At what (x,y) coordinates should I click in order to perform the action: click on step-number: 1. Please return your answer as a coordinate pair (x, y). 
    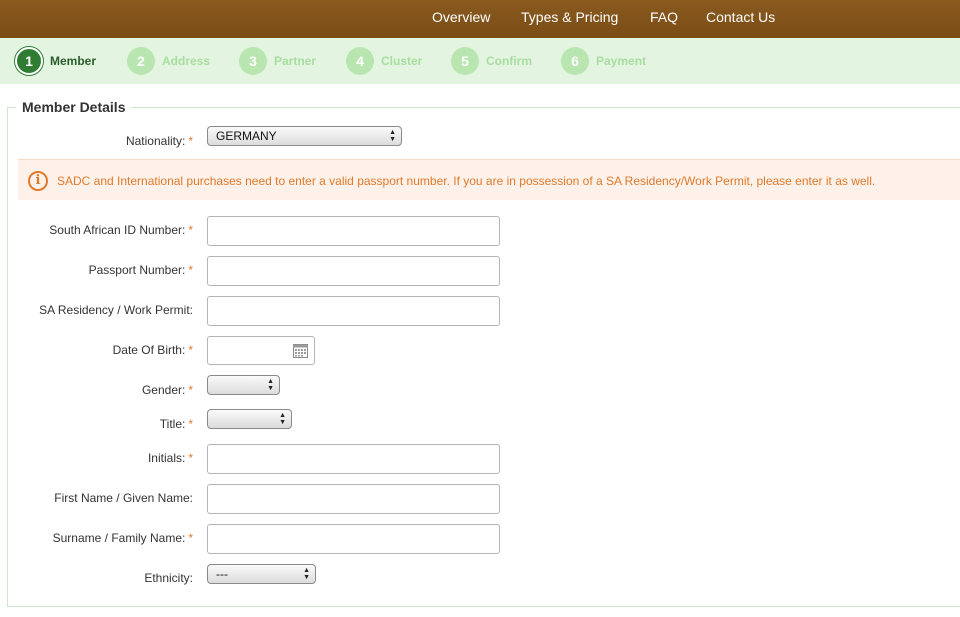
    Looking at the image, I should click on (29, 61).